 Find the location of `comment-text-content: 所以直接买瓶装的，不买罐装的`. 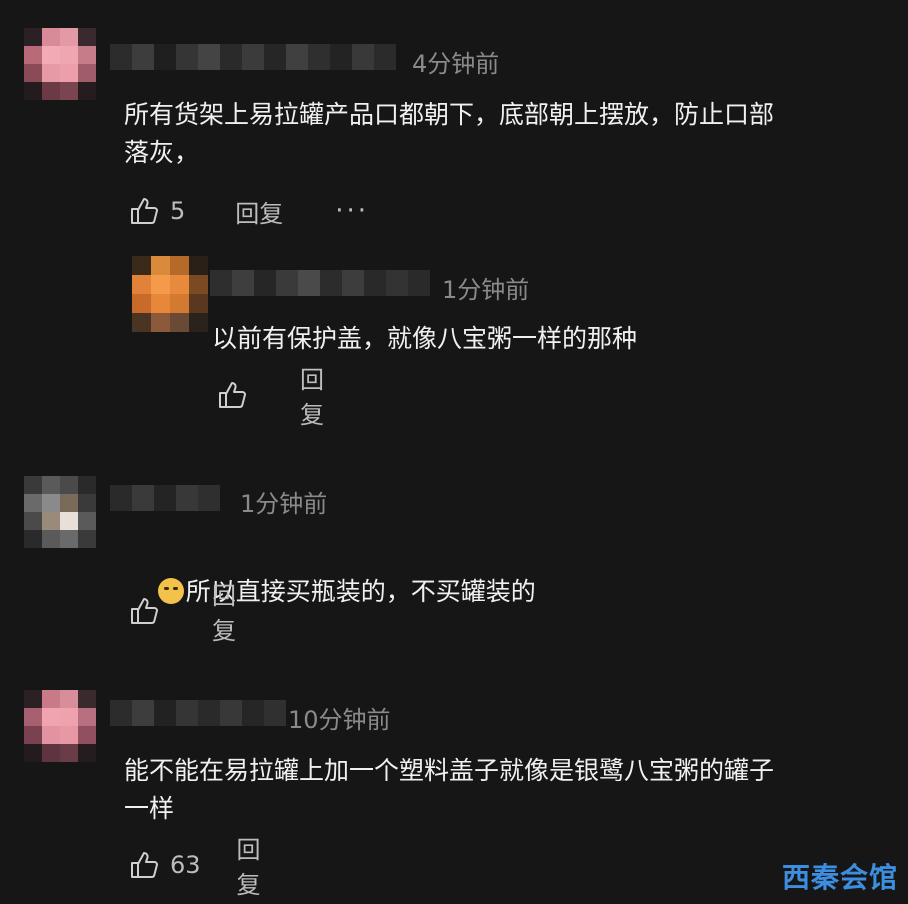

comment-text-content: 所以直接买瓶装的，不买罐装的 is located at coordinates (360, 591).